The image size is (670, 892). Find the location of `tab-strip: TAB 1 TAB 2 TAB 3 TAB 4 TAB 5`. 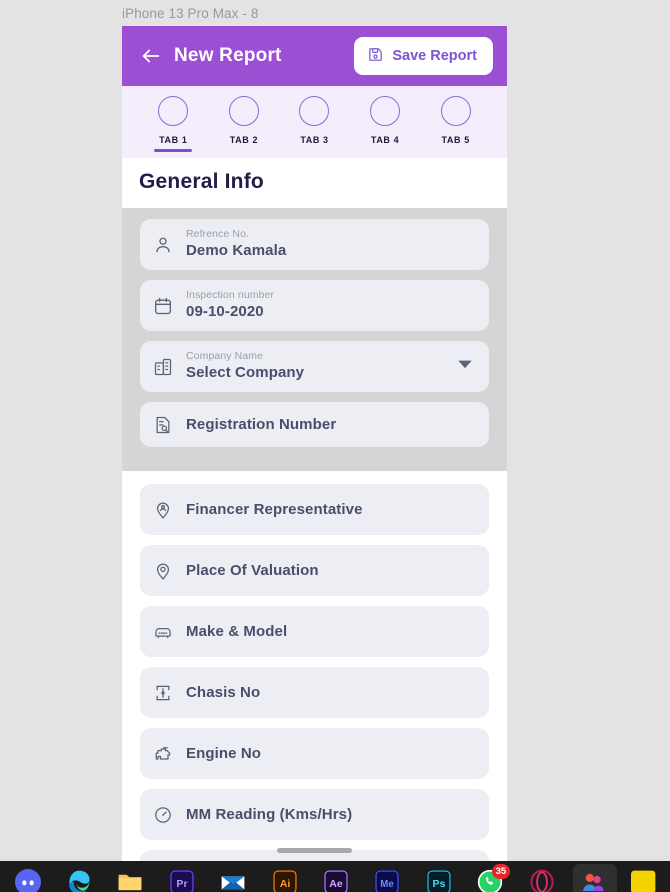

tab-strip: TAB 1 TAB 2 TAB 3 TAB 4 TAB 5 is located at coordinates (314, 122).